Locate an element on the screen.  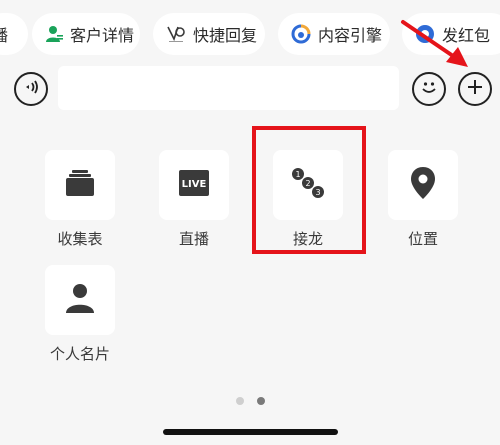
tile-label-contact-card: 个人名片 is located at coordinates (79, 354).